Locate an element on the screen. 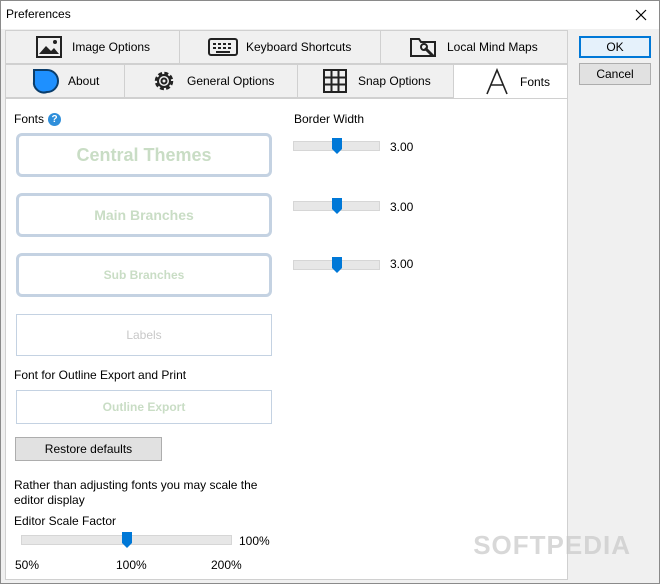 The image size is (660, 584). scale-tick-max: 200% is located at coordinates (226, 565).